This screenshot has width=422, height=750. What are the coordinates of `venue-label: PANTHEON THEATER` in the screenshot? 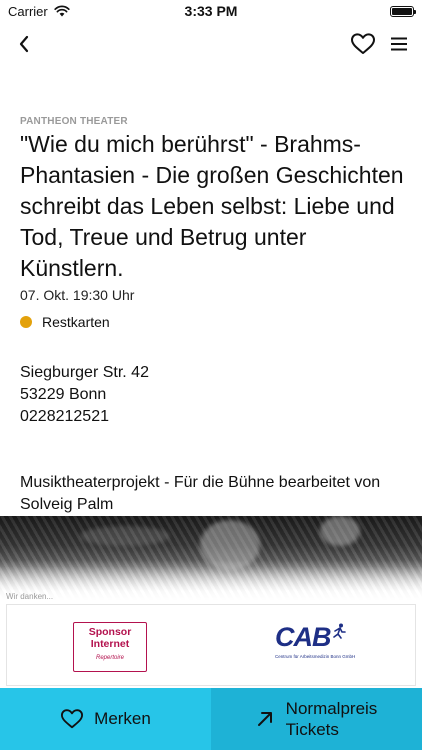 It's located at (74, 121).